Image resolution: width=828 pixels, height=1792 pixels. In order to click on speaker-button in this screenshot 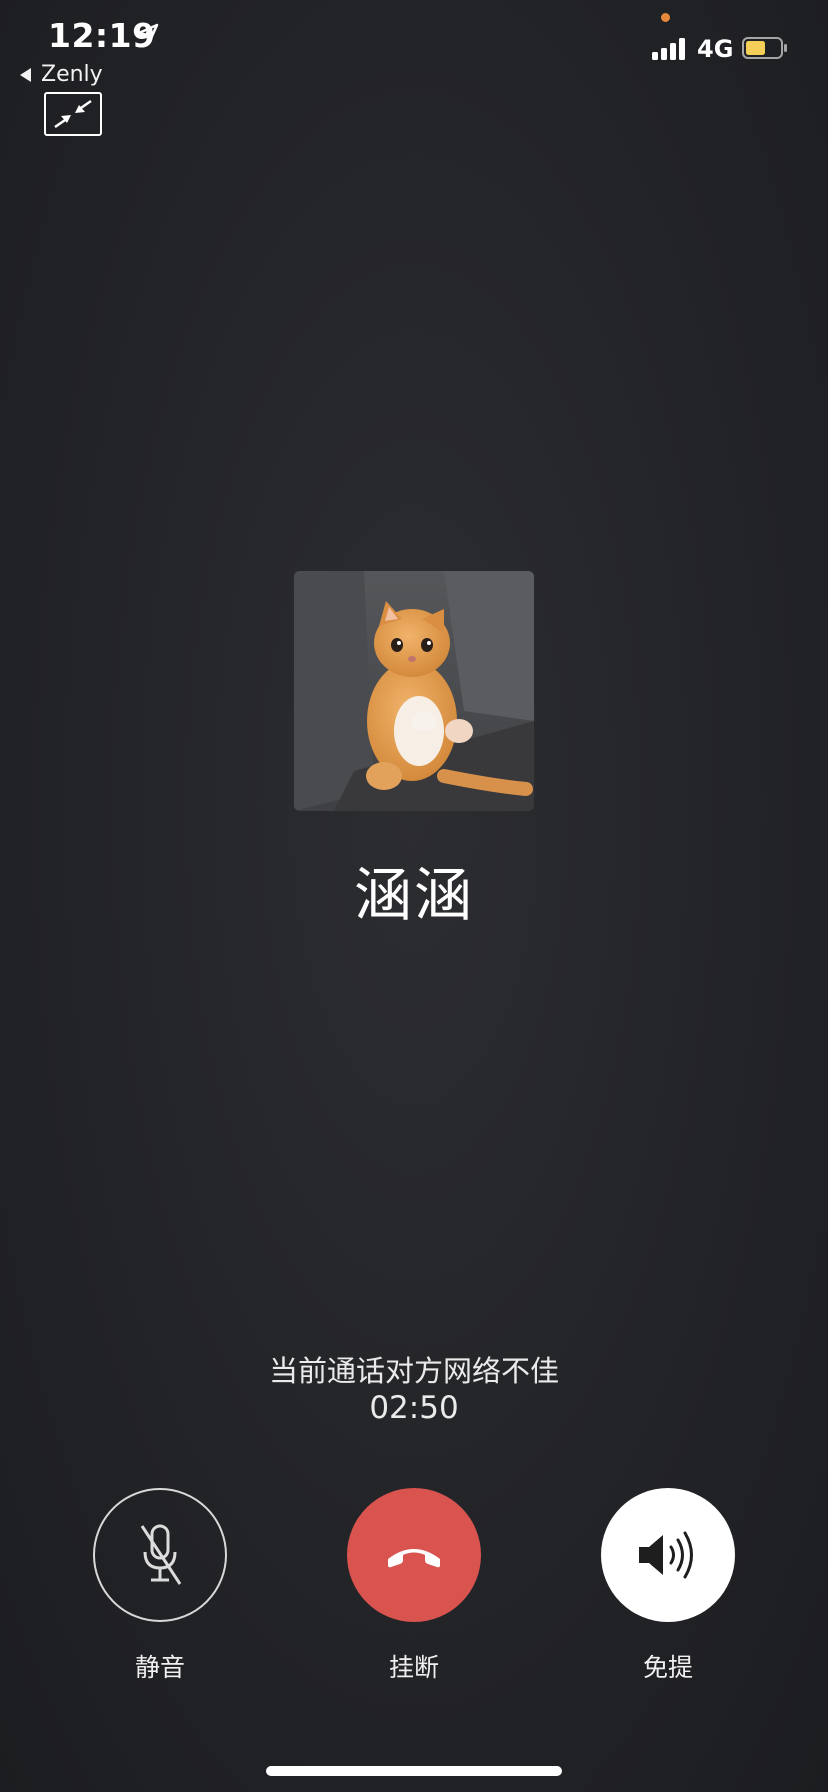, I will do `click(668, 1555)`.